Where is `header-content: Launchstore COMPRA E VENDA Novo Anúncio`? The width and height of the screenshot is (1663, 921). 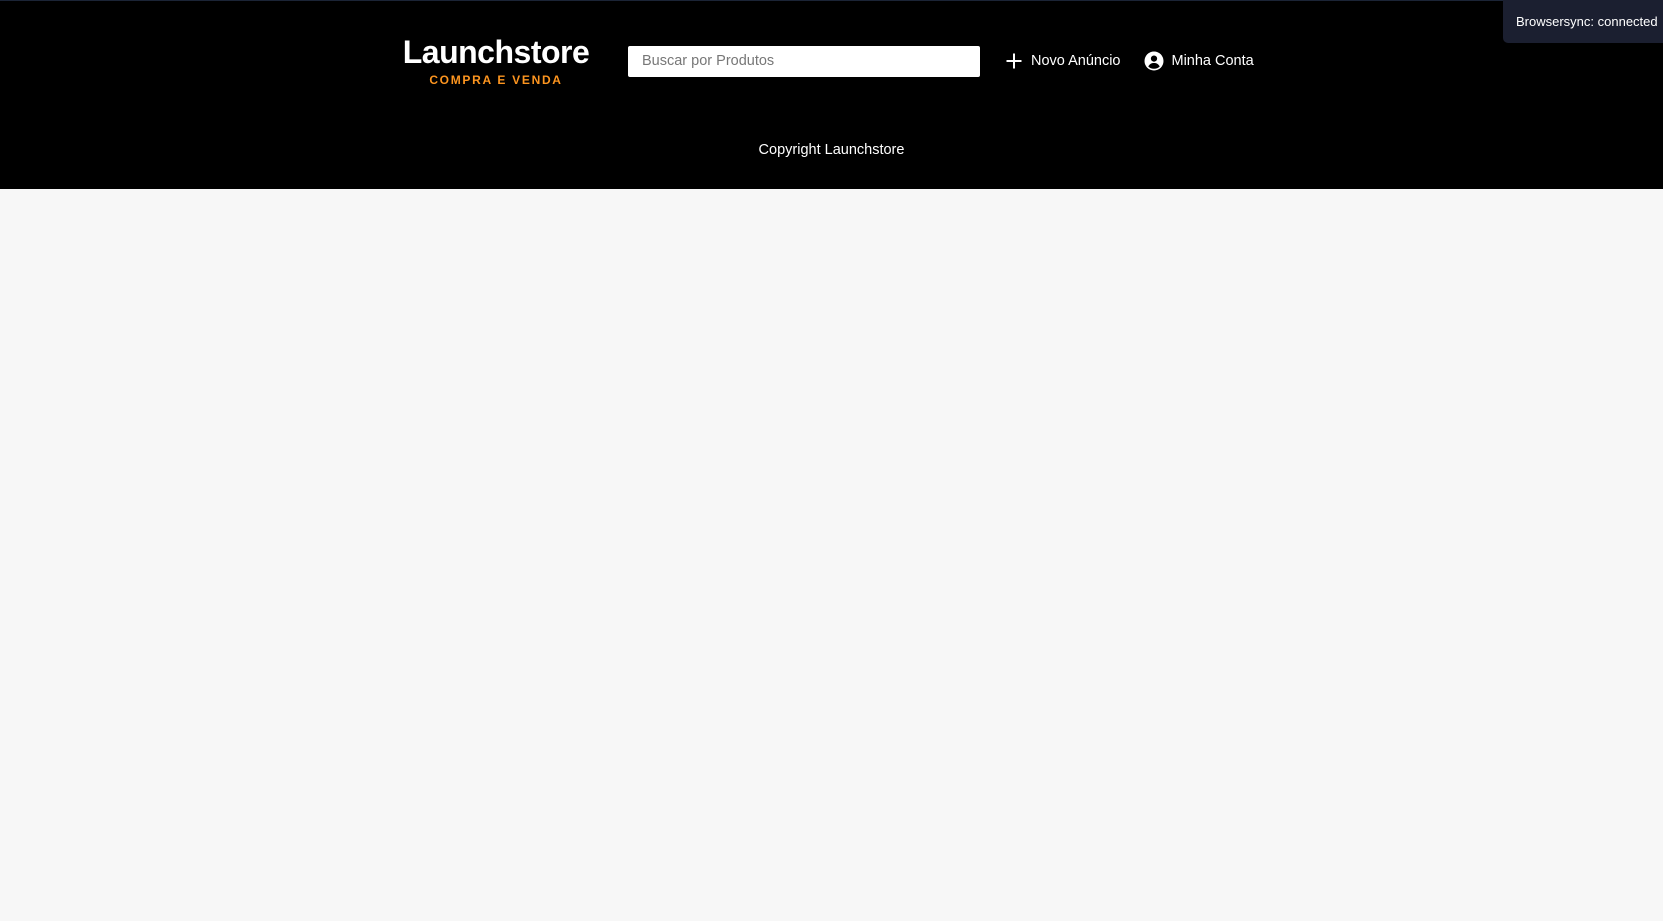 header-content: Launchstore COMPRA E VENDA Novo Anúncio is located at coordinates (830, 61).